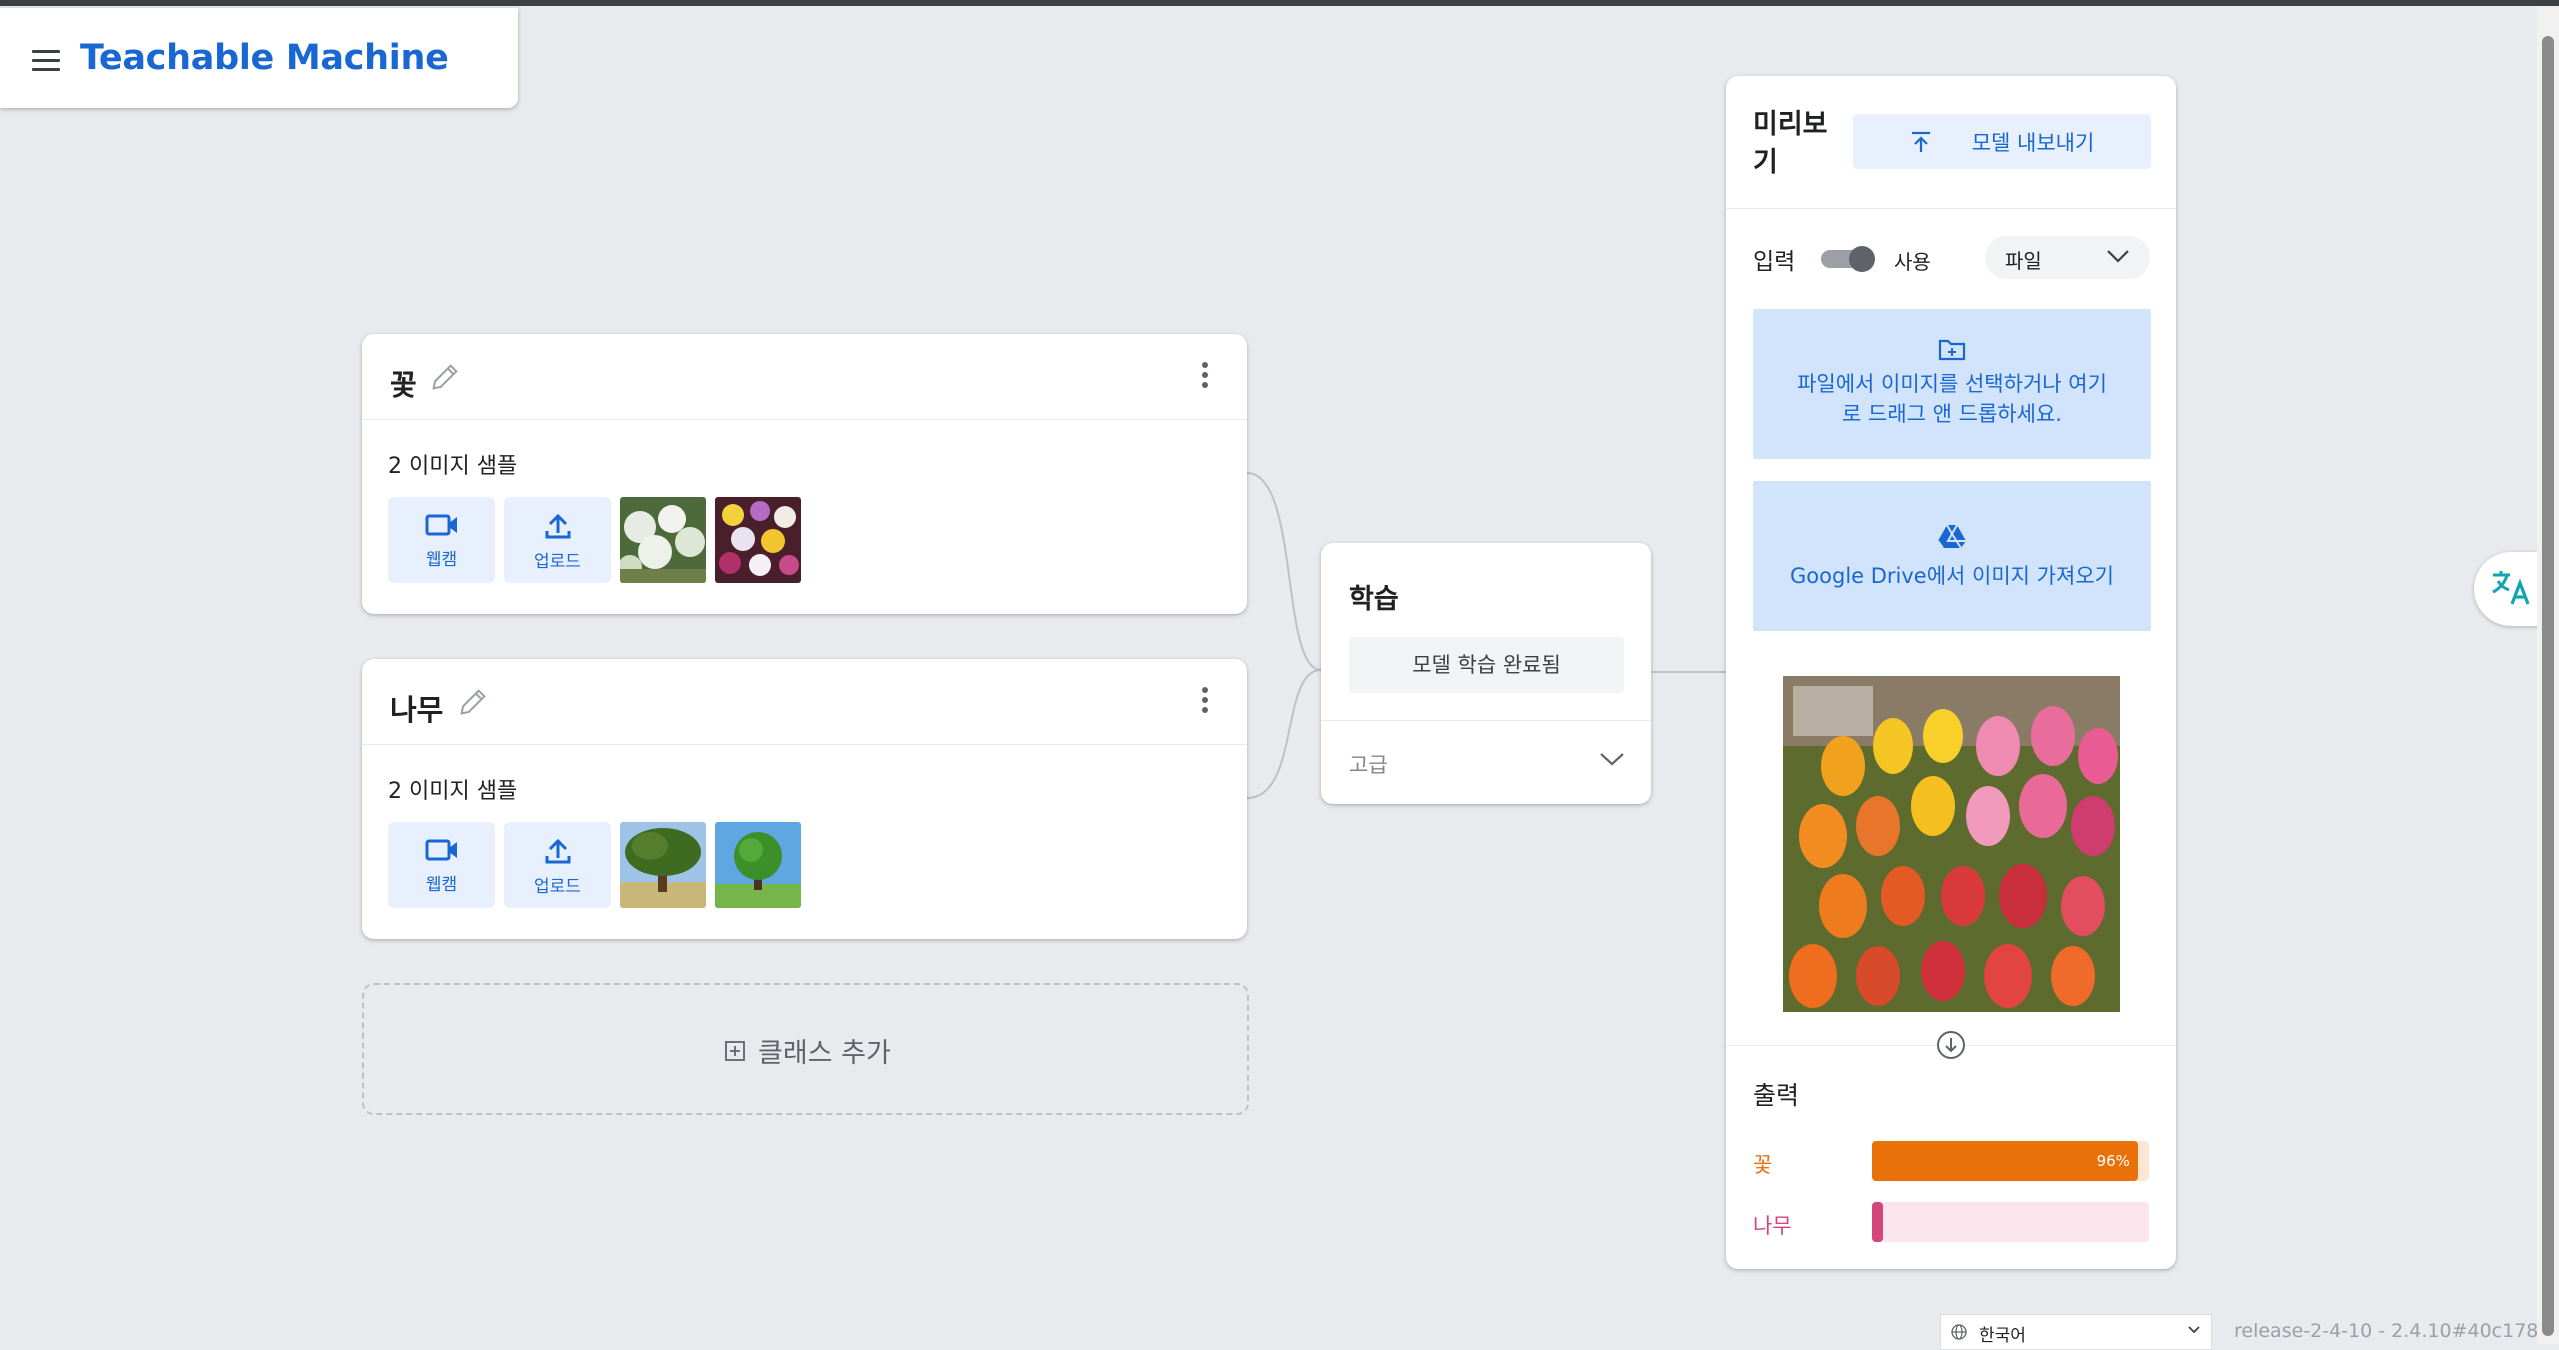 The width and height of the screenshot is (2559, 1350). Describe the element at coordinates (824, 1053) in the screenshot. I see `add-class-label: 클래스 추가` at that location.